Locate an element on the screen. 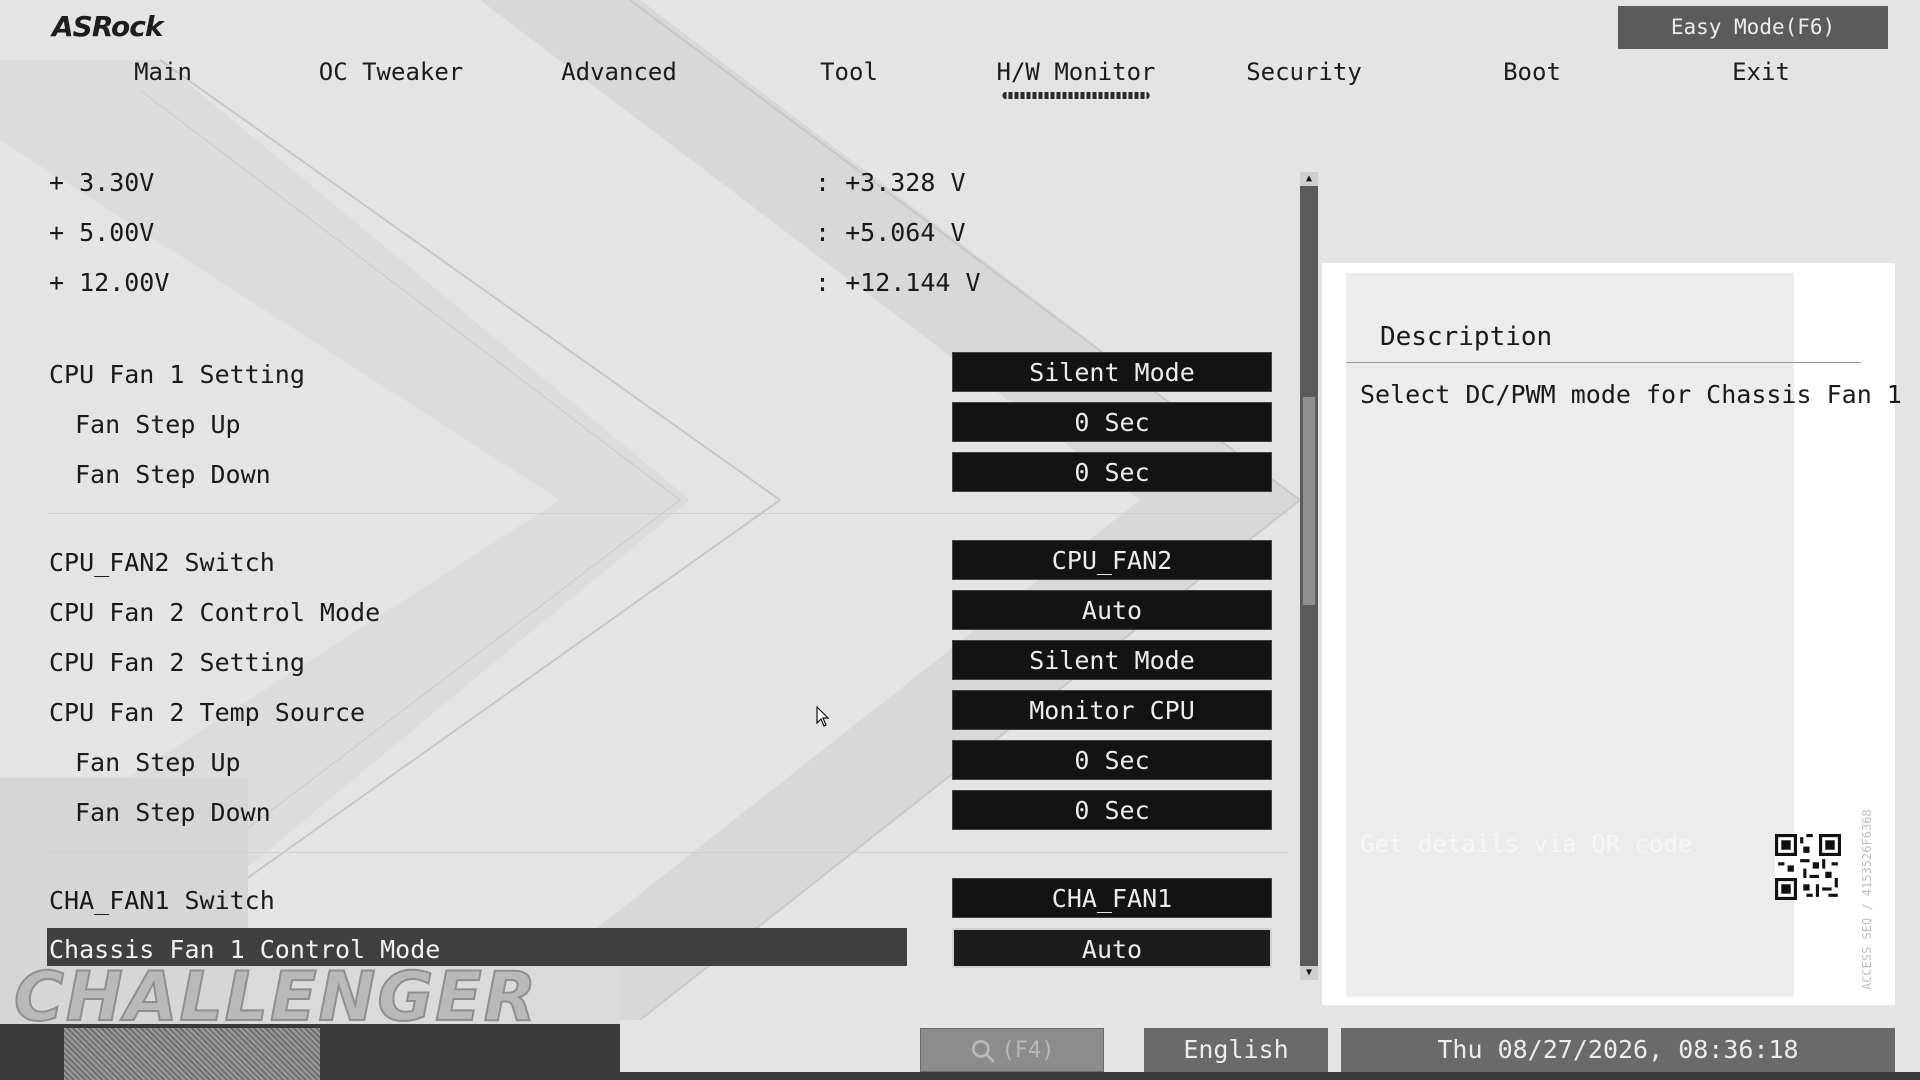 The width and height of the screenshot is (1920, 1080). cpu-fan2-control-mode-select: Auto is located at coordinates (1112, 610).